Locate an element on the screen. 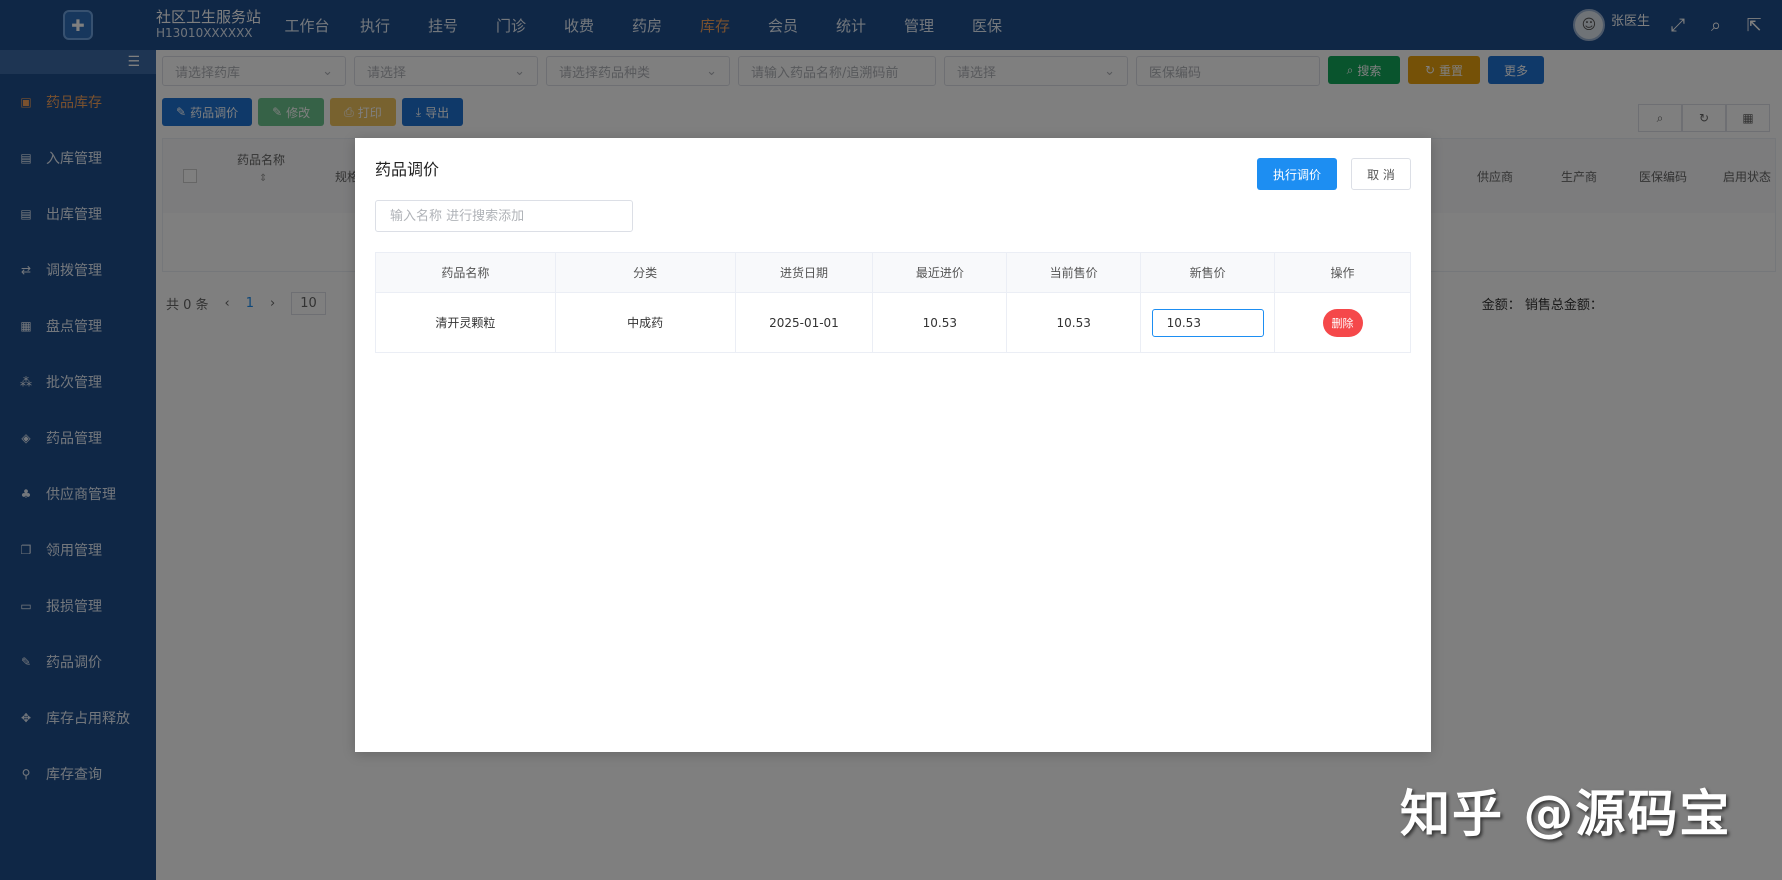  table-row: 清开灵颗粒 中成药 2025-01-01 10.53 10.53 删除 is located at coordinates (893, 322).